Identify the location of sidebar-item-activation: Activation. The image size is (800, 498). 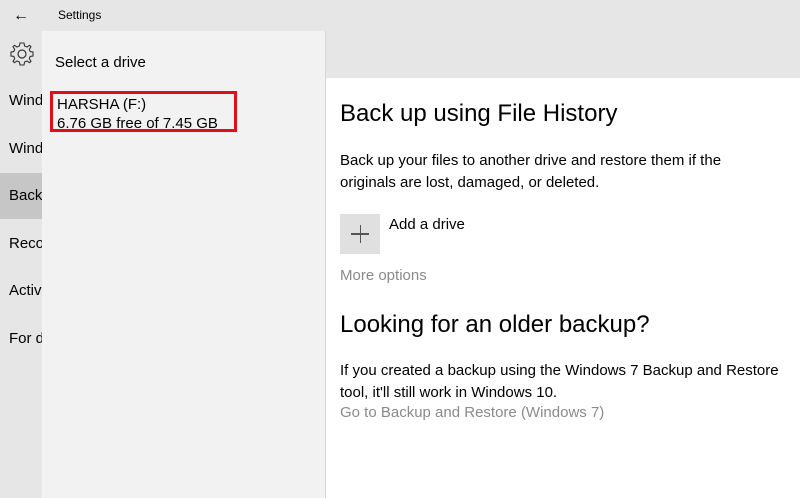
(21, 291).